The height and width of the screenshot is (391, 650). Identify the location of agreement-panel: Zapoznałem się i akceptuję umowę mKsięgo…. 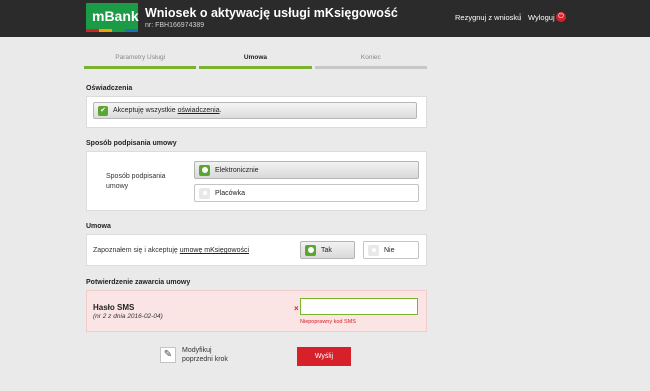
(256, 250).